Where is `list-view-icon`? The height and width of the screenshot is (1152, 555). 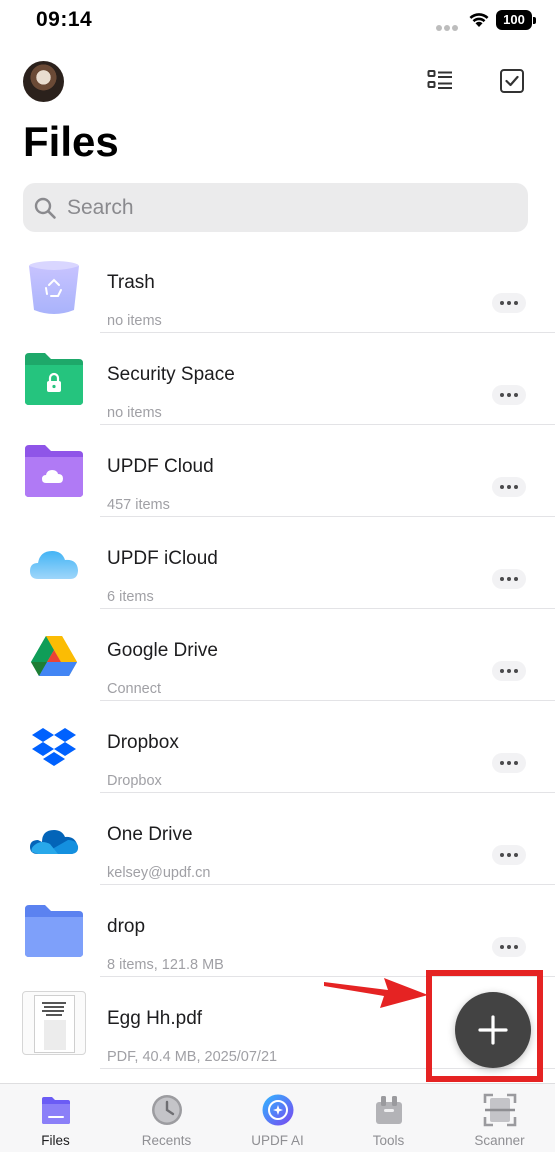
list-view-icon is located at coordinates (439, 79).